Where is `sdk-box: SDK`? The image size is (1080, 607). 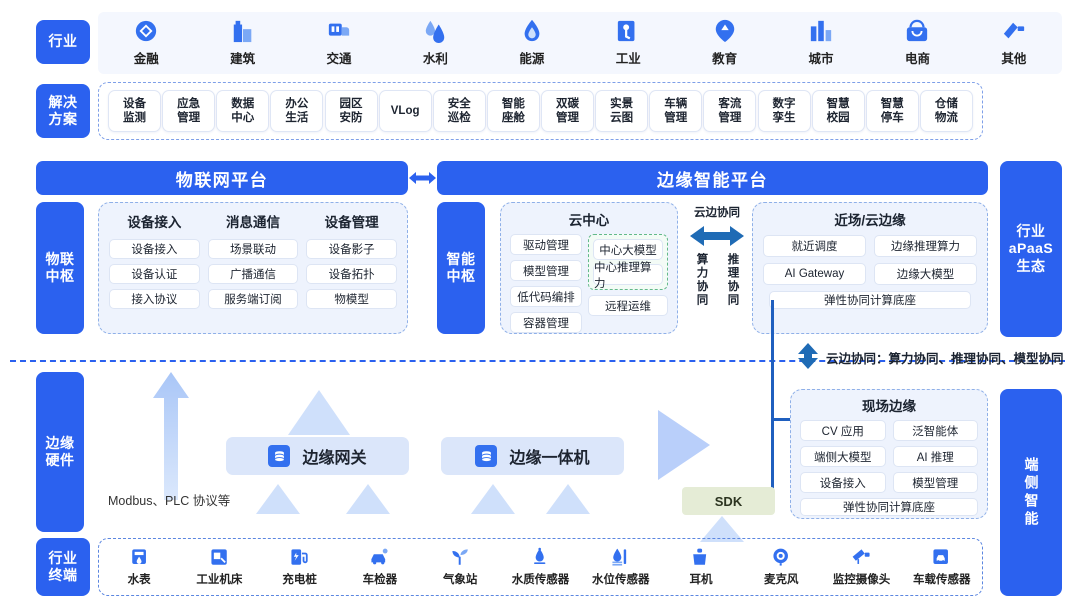 sdk-box: SDK is located at coordinates (728, 501).